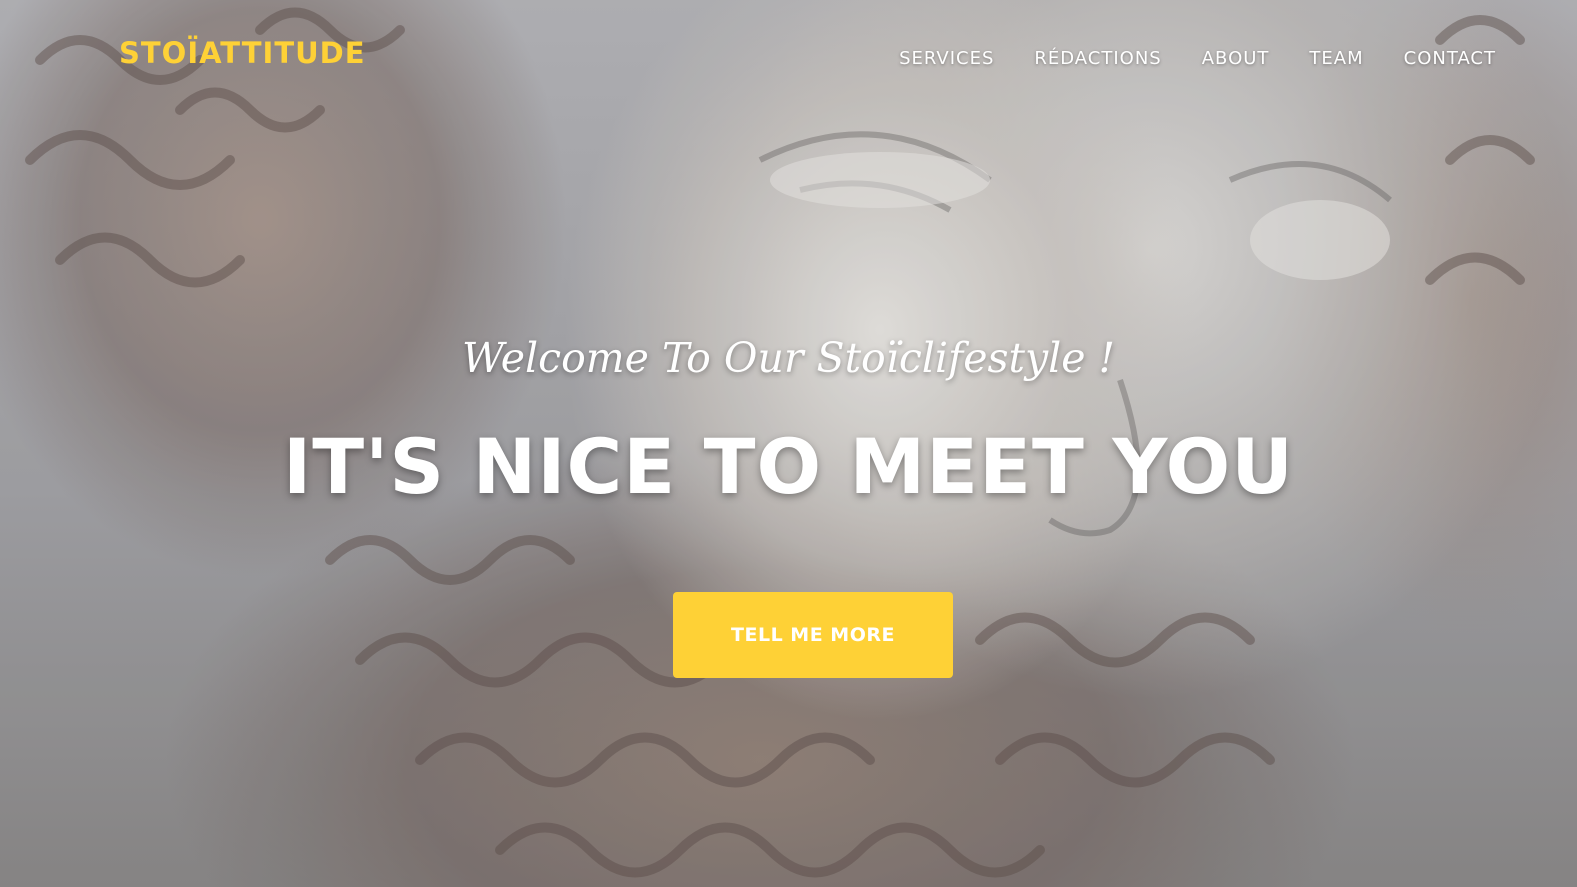 The width and height of the screenshot is (1577, 887). What do you see at coordinates (813, 635) in the screenshot?
I see `tell-me-more-button: TELL ME MORE` at bounding box center [813, 635].